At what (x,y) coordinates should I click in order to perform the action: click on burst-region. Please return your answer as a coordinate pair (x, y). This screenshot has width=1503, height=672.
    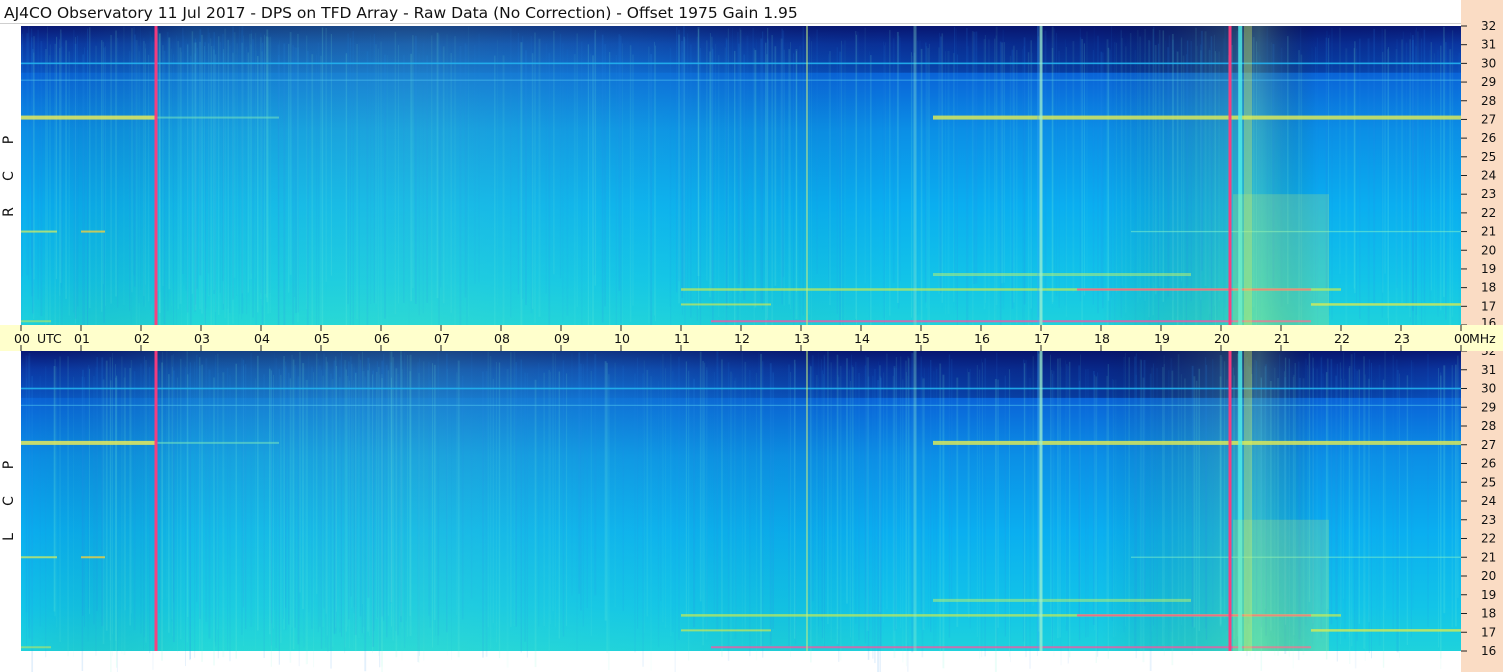
    Looking at the image, I should click on (1281, 585).